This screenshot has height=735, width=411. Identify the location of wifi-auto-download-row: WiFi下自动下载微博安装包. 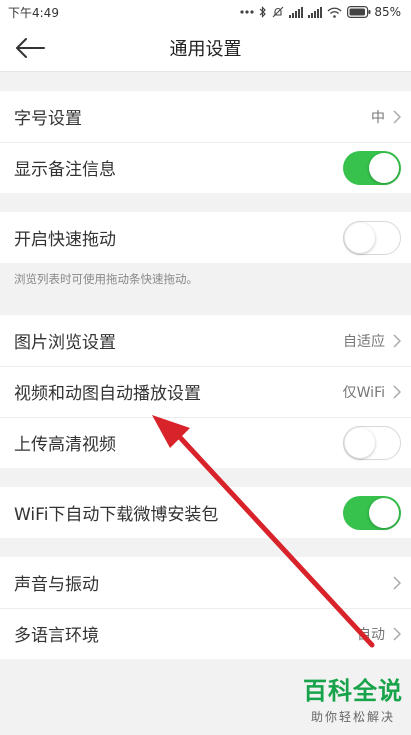
(205, 512).